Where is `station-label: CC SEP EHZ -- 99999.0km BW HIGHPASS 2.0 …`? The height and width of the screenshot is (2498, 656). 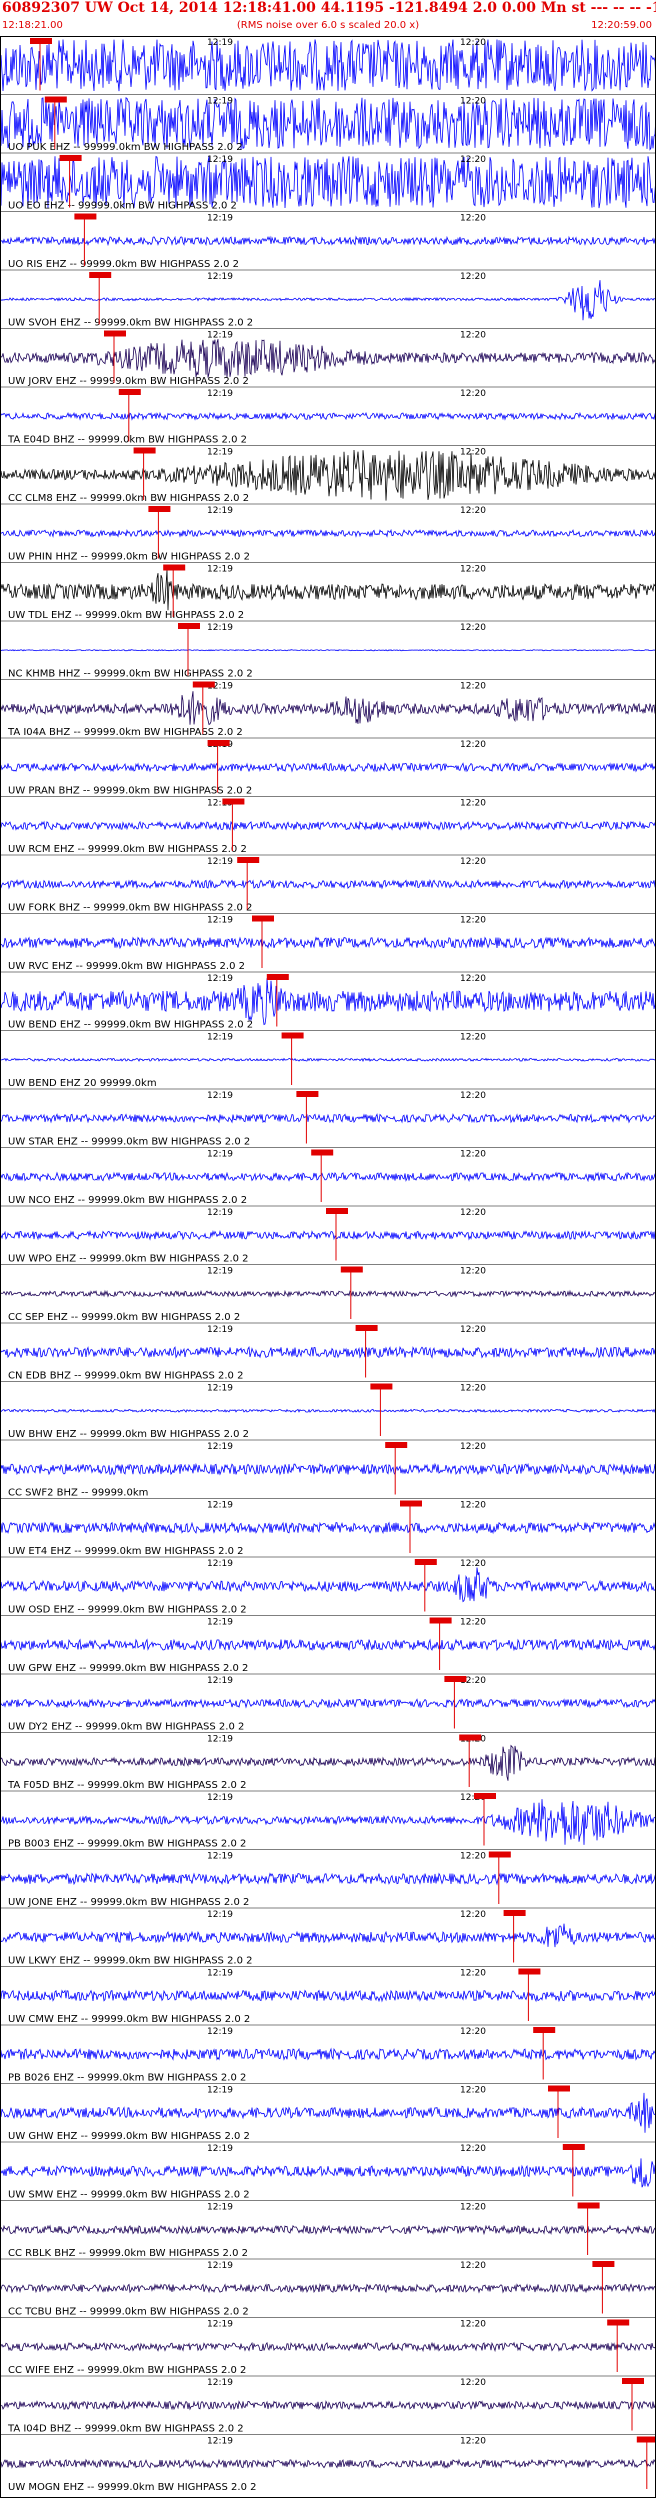
station-label: CC SEP EHZ -- 99999.0km BW HIGHPASS 2.0 … is located at coordinates (124, 1317).